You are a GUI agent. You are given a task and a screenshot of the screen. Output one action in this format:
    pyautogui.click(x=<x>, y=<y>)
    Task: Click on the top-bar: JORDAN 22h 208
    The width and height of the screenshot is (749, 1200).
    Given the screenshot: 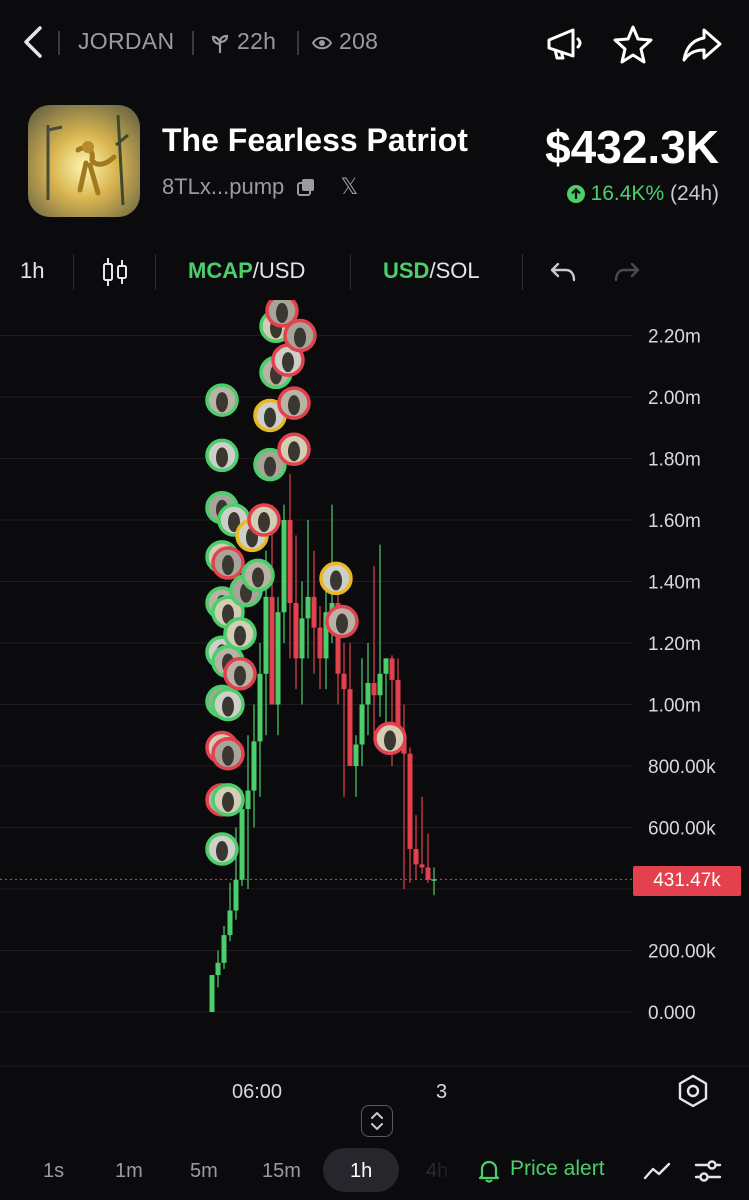 What is the action you would take?
    pyautogui.click(x=374, y=43)
    